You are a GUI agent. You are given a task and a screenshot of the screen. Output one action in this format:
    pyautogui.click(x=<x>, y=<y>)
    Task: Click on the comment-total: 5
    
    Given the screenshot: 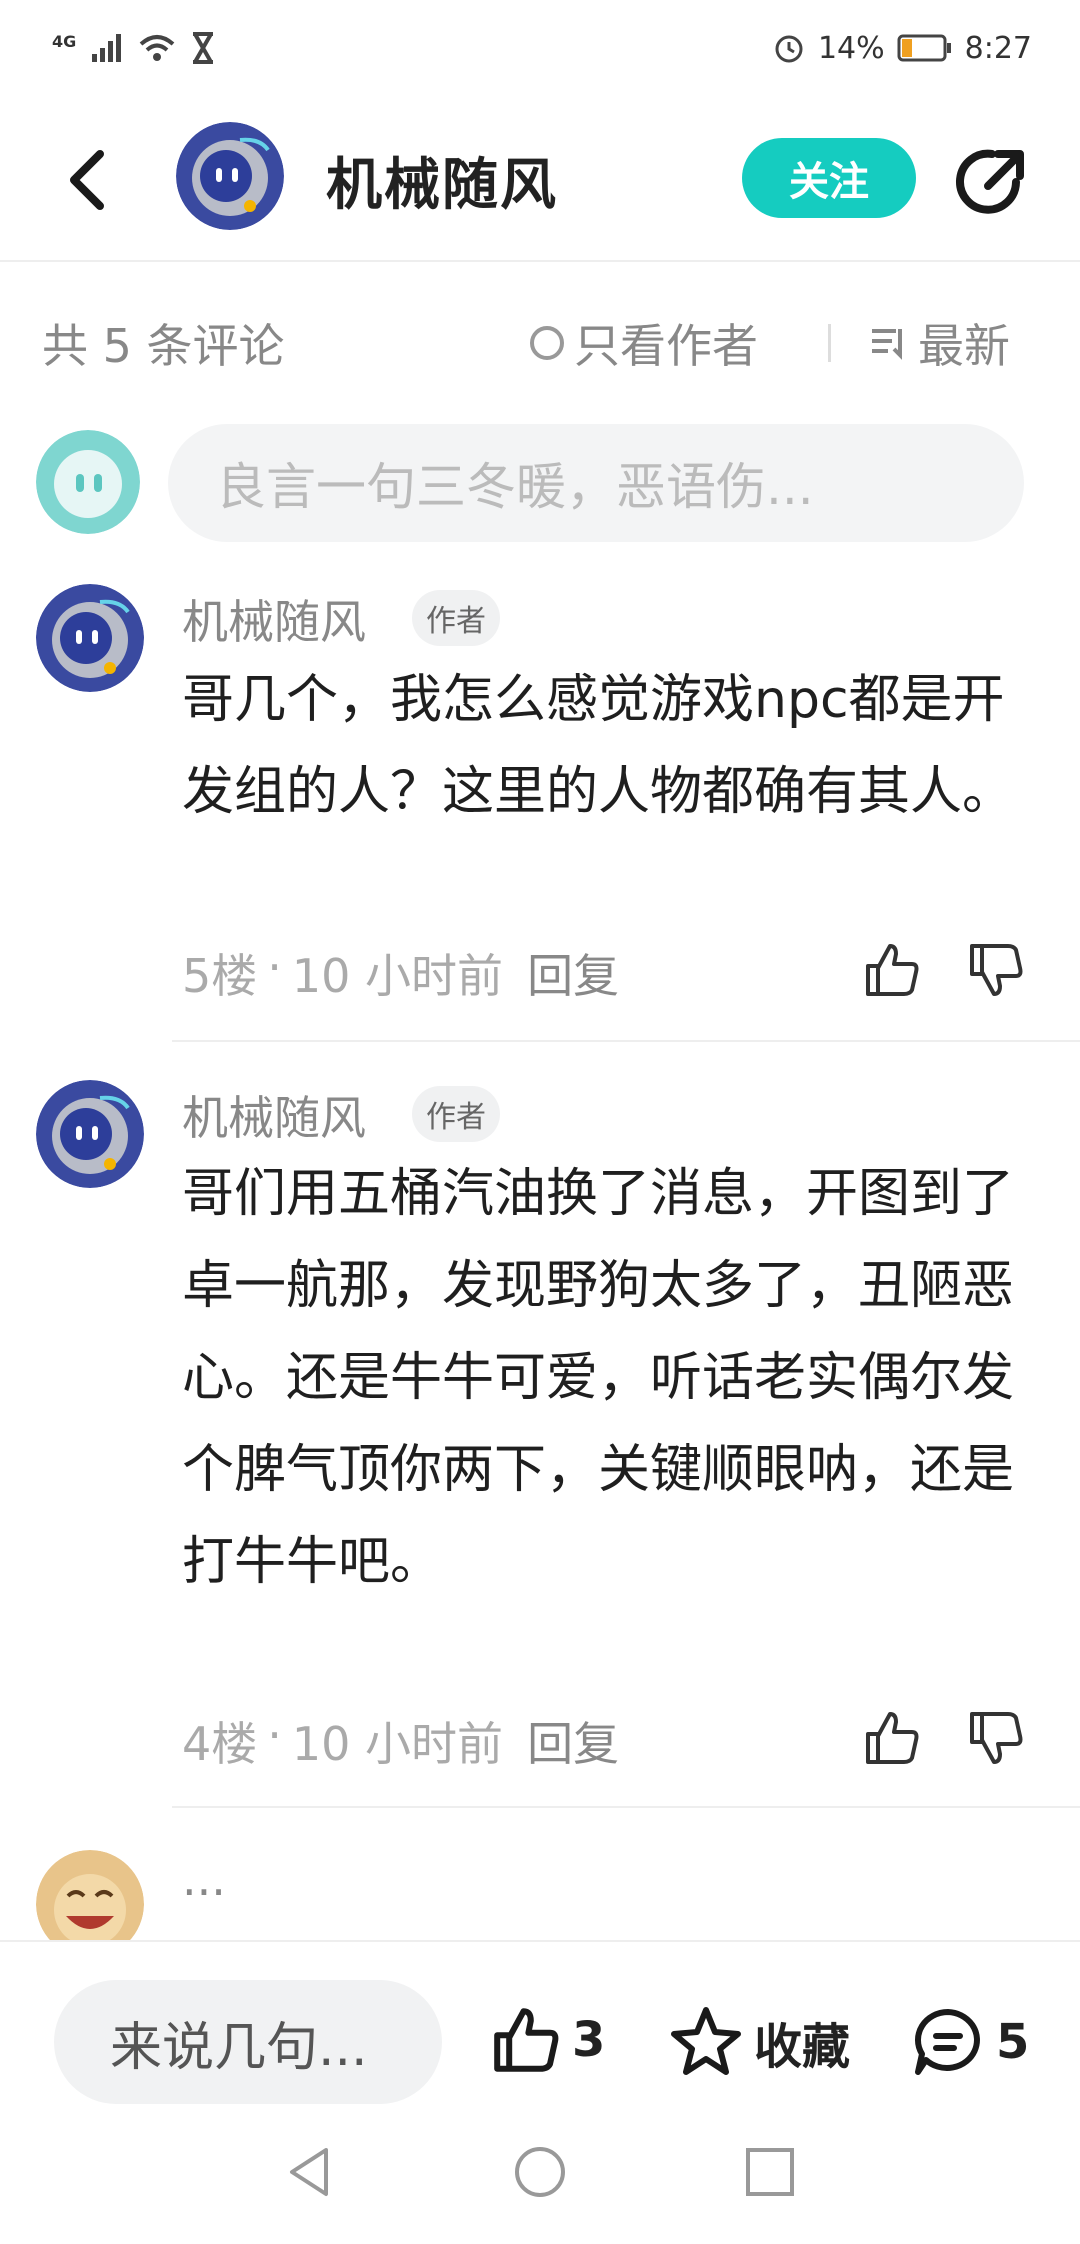 What is the action you would take?
    pyautogui.click(x=1013, y=2042)
    